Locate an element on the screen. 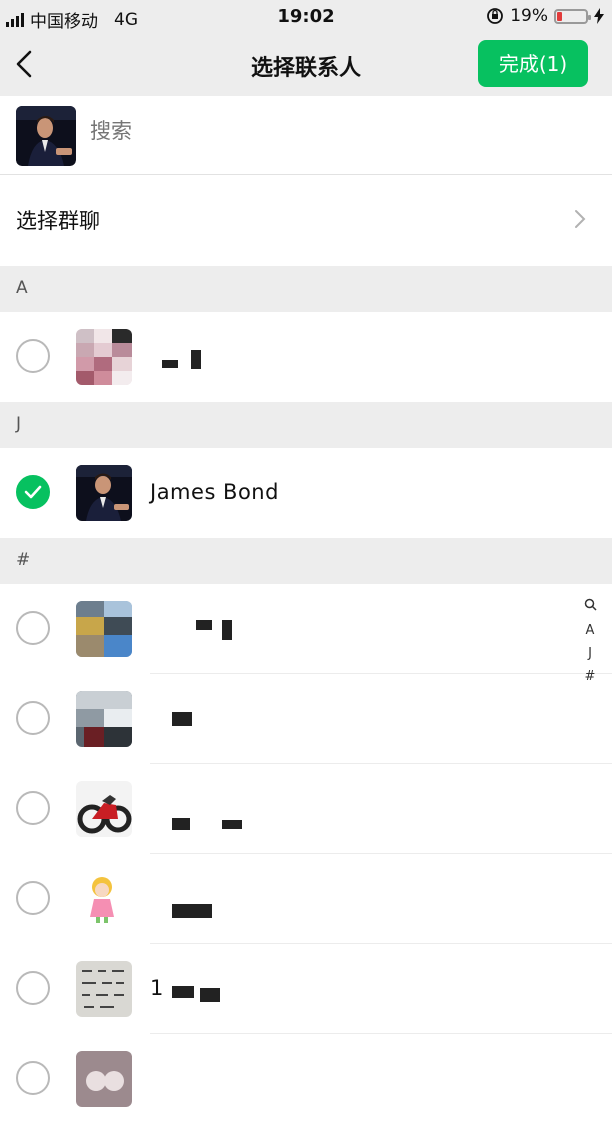 The width and height of the screenshot is (612, 1124). contact-row: James Bond is located at coordinates (306, 493).